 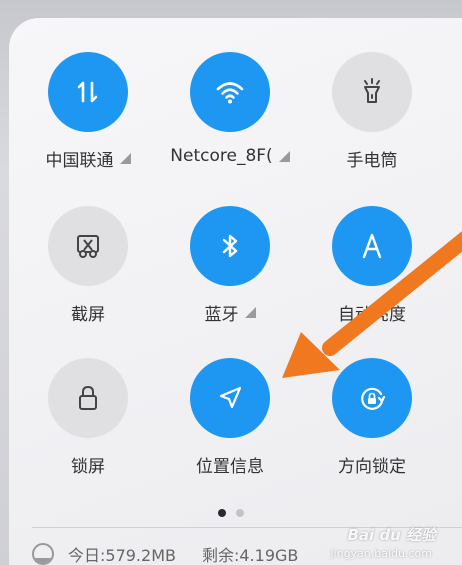 I want to click on flashlight-icon, so click(x=372, y=90).